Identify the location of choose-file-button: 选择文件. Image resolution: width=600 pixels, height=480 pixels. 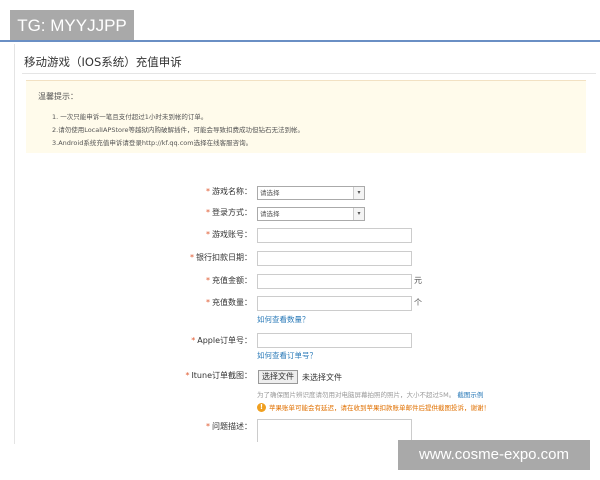
(278, 377).